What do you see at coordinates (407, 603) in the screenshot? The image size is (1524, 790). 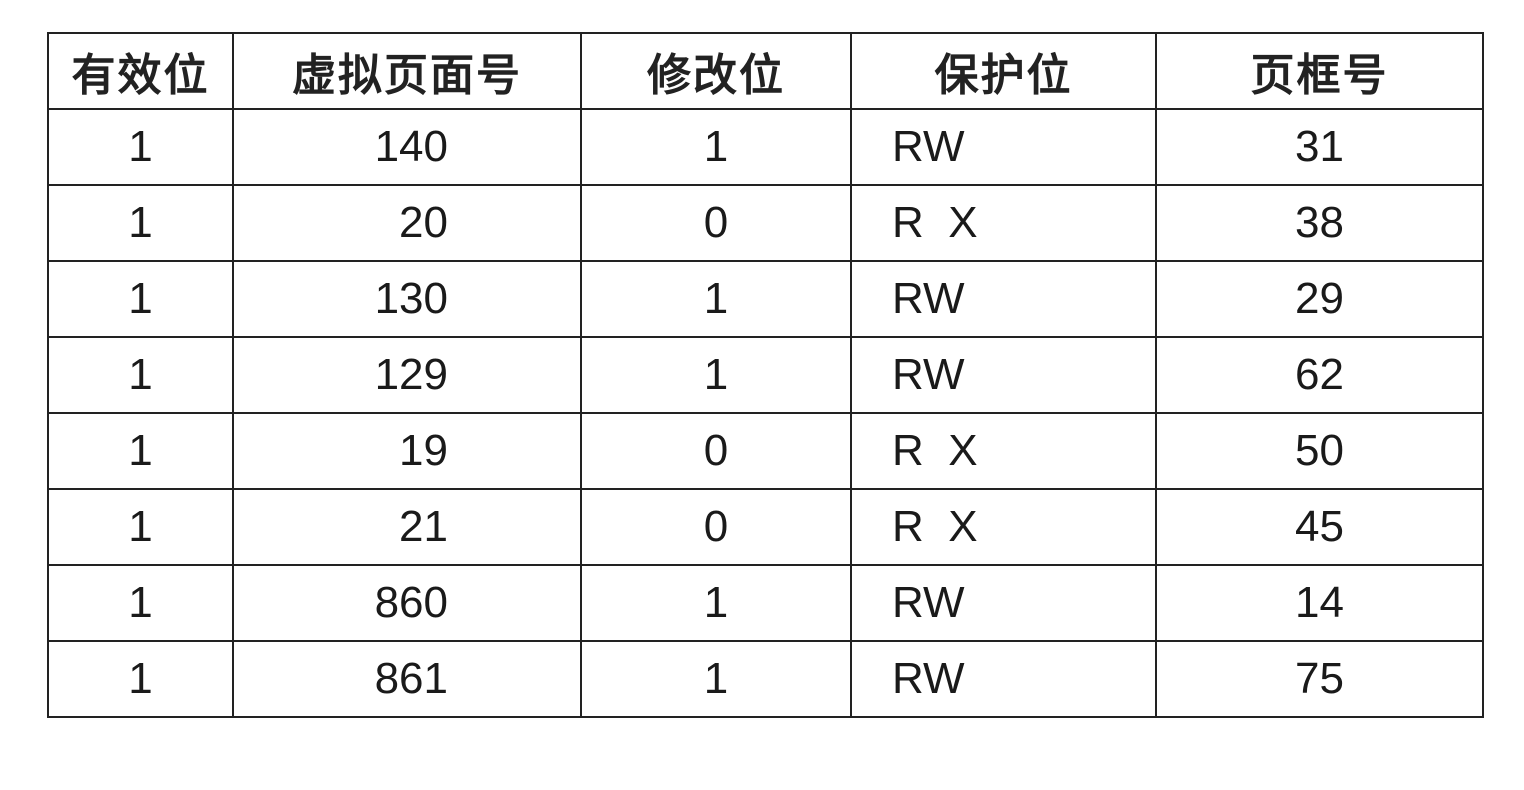 I see `cell-virtual-page: 860` at bounding box center [407, 603].